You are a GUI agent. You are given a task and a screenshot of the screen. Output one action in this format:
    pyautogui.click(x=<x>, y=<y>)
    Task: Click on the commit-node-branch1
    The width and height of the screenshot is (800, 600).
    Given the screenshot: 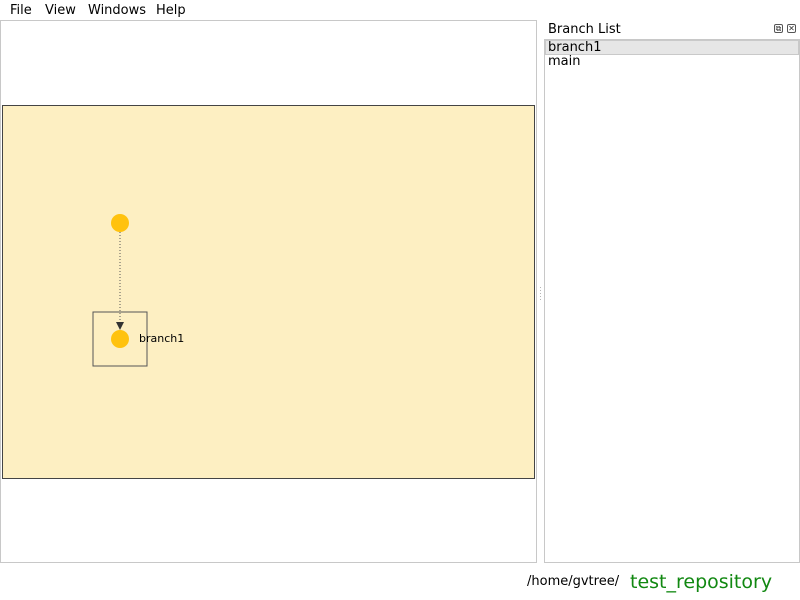 What is the action you would take?
    pyautogui.click(x=120, y=339)
    